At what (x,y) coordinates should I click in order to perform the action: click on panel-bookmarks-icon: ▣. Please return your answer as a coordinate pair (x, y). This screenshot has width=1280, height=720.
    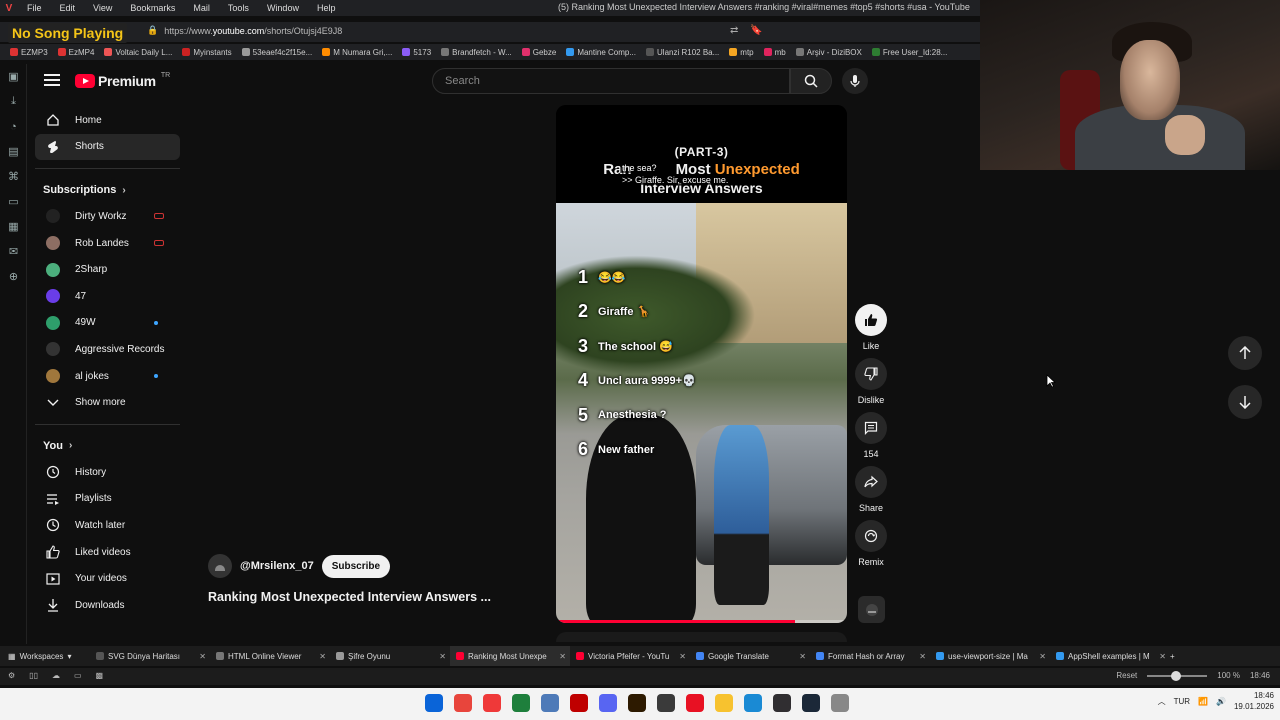
    Looking at the image, I should click on (13, 76).